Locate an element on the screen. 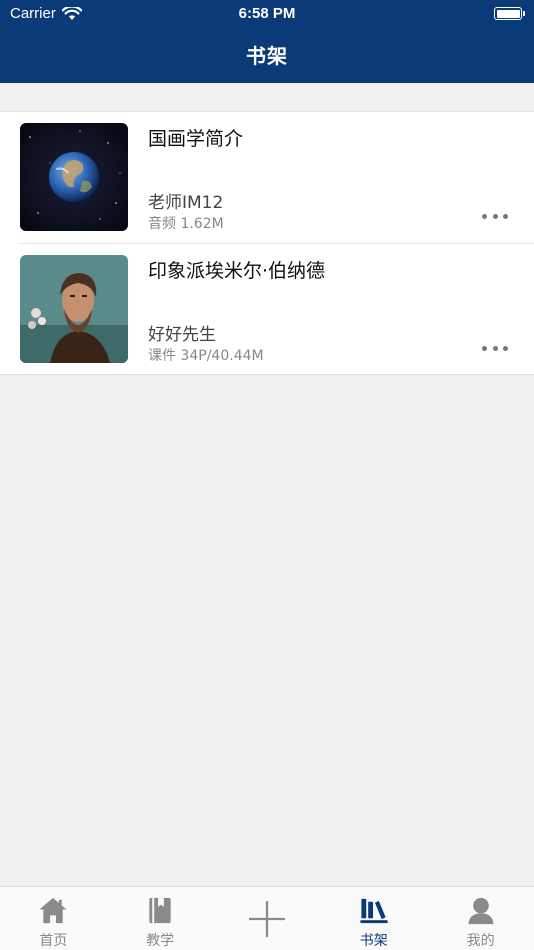 The image size is (534, 950). tab-label: 书架 is located at coordinates (373, 941).